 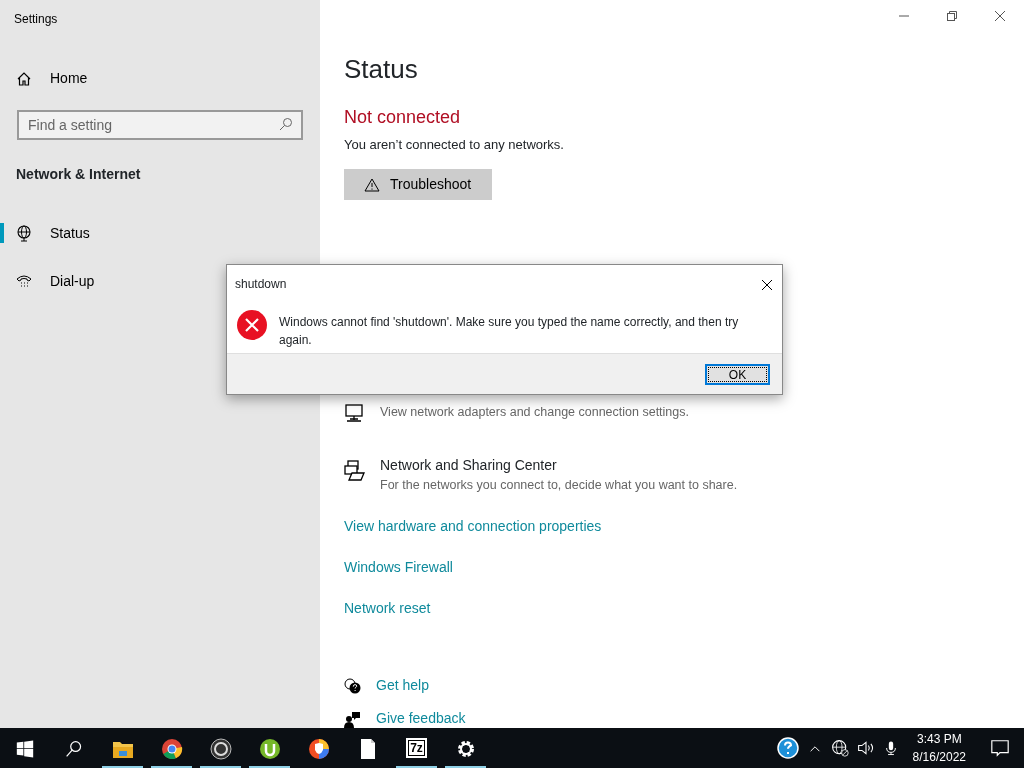 I want to click on error-message: Windows cannot find 'shutdown'. Make sure you typed the name correctly, and then try again., so click(x=509, y=331).